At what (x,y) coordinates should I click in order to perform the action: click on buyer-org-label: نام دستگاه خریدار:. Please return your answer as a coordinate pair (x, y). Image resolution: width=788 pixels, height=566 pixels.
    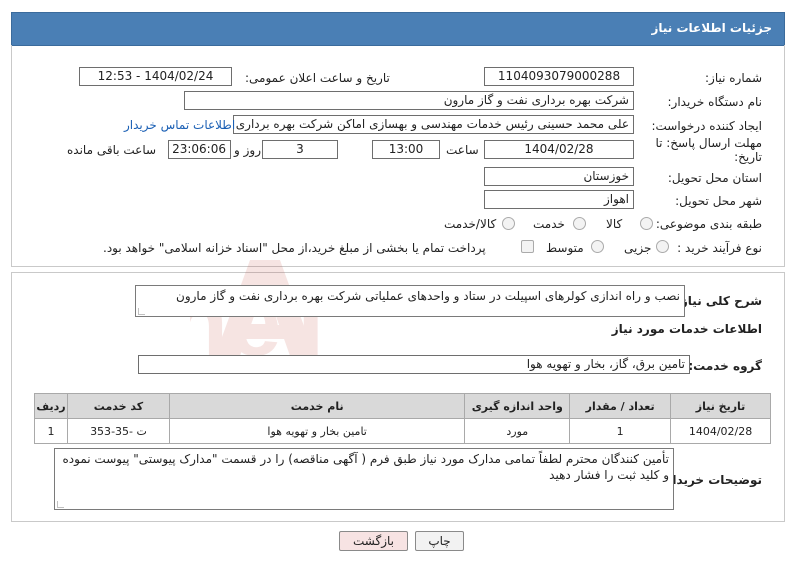
    Looking at the image, I should click on (715, 102).